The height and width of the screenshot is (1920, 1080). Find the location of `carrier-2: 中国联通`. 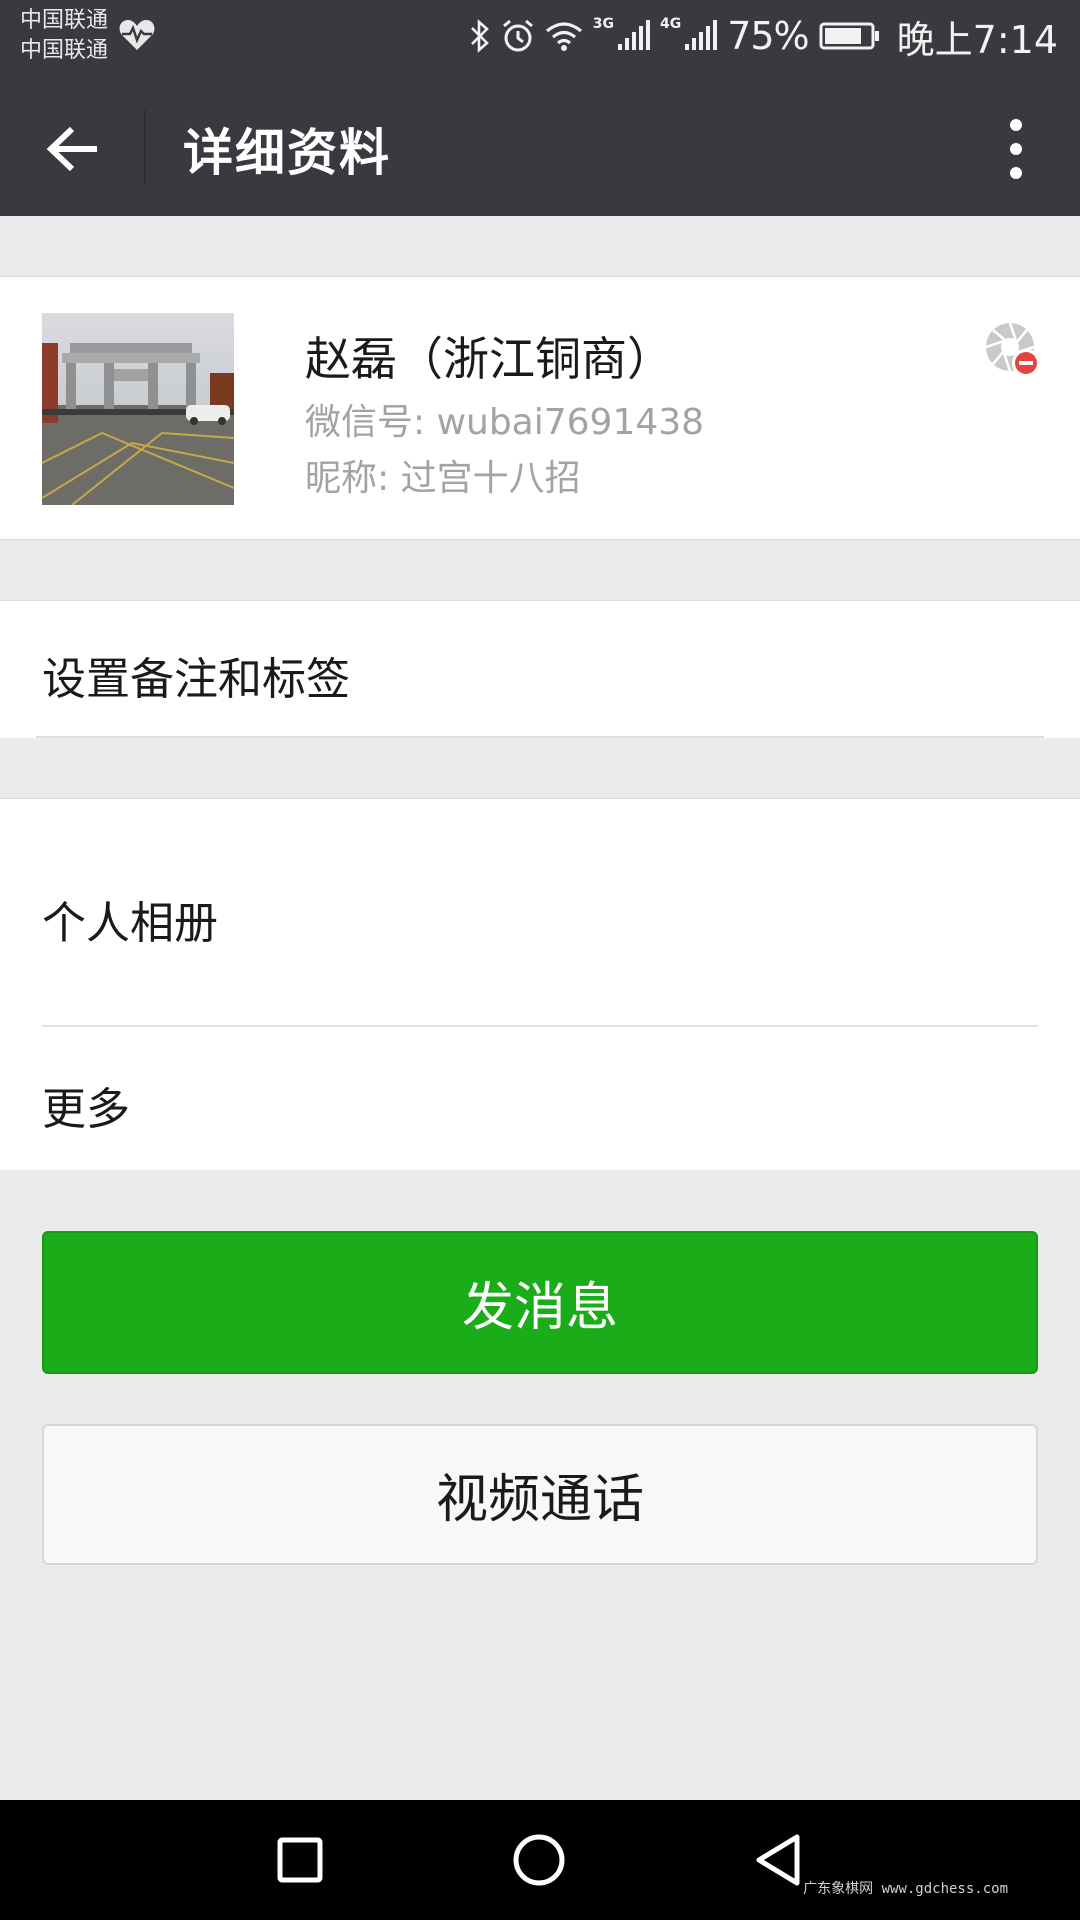

carrier-2: 中国联通 is located at coordinates (64, 50).